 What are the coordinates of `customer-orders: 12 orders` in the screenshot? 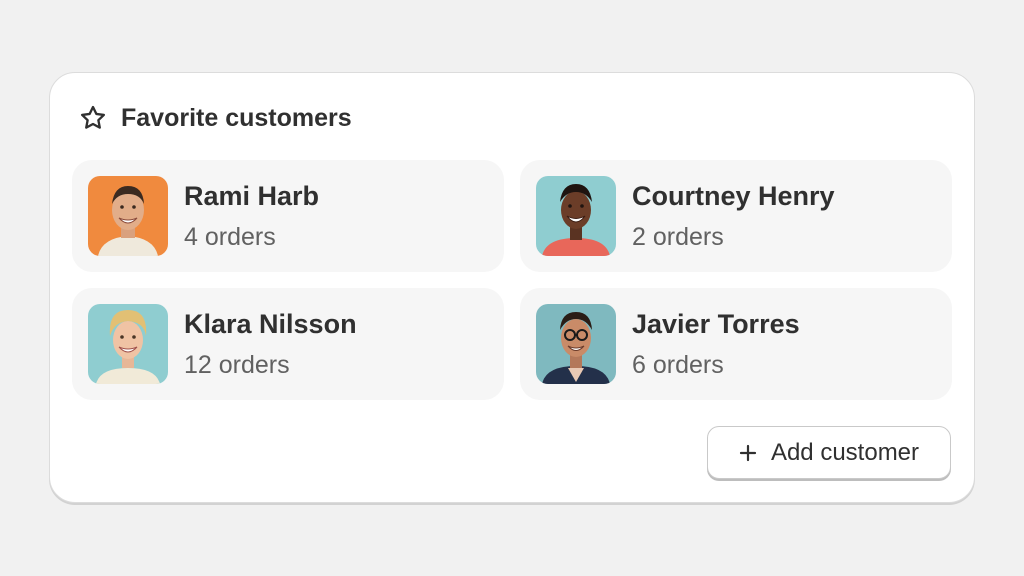 It's located at (237, 364).